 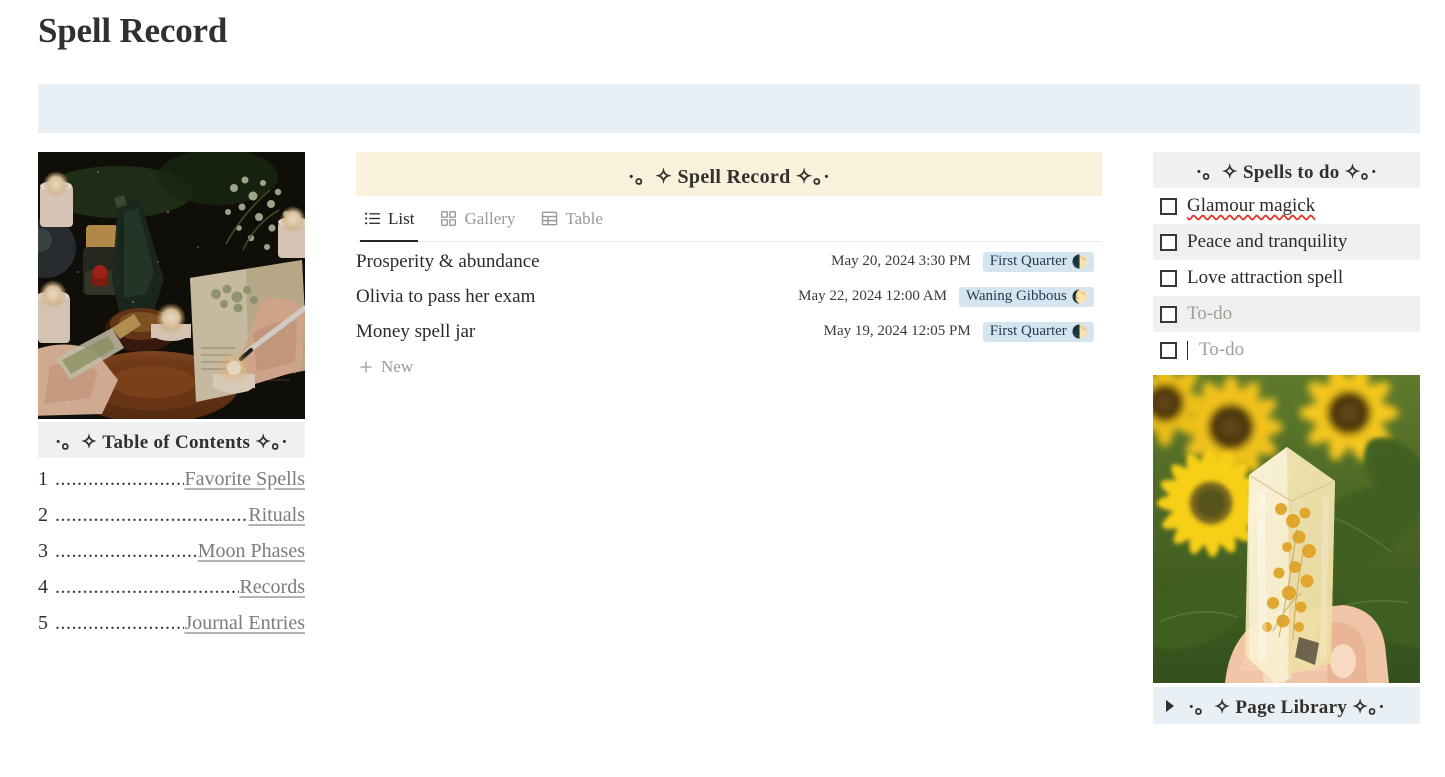 I want to click on moon-phase-badge: Waning Gibbous 🌔, so click(x=1026, y=296).